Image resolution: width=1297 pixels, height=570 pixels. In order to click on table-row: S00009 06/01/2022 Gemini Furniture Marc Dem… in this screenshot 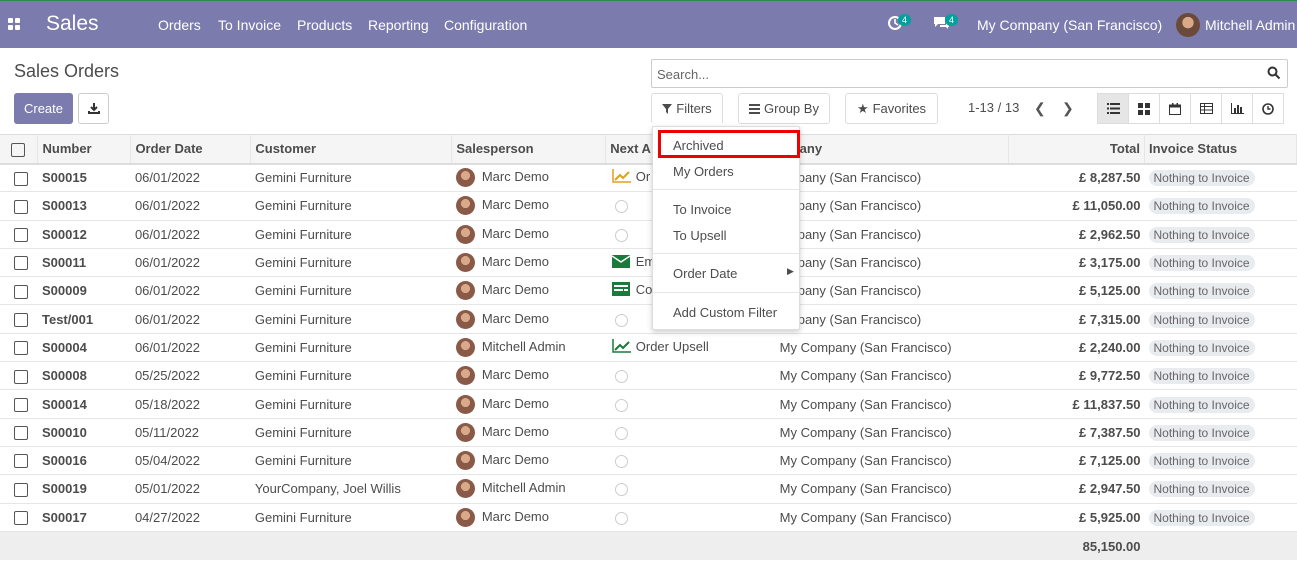, I will do `click(648, 291)`.